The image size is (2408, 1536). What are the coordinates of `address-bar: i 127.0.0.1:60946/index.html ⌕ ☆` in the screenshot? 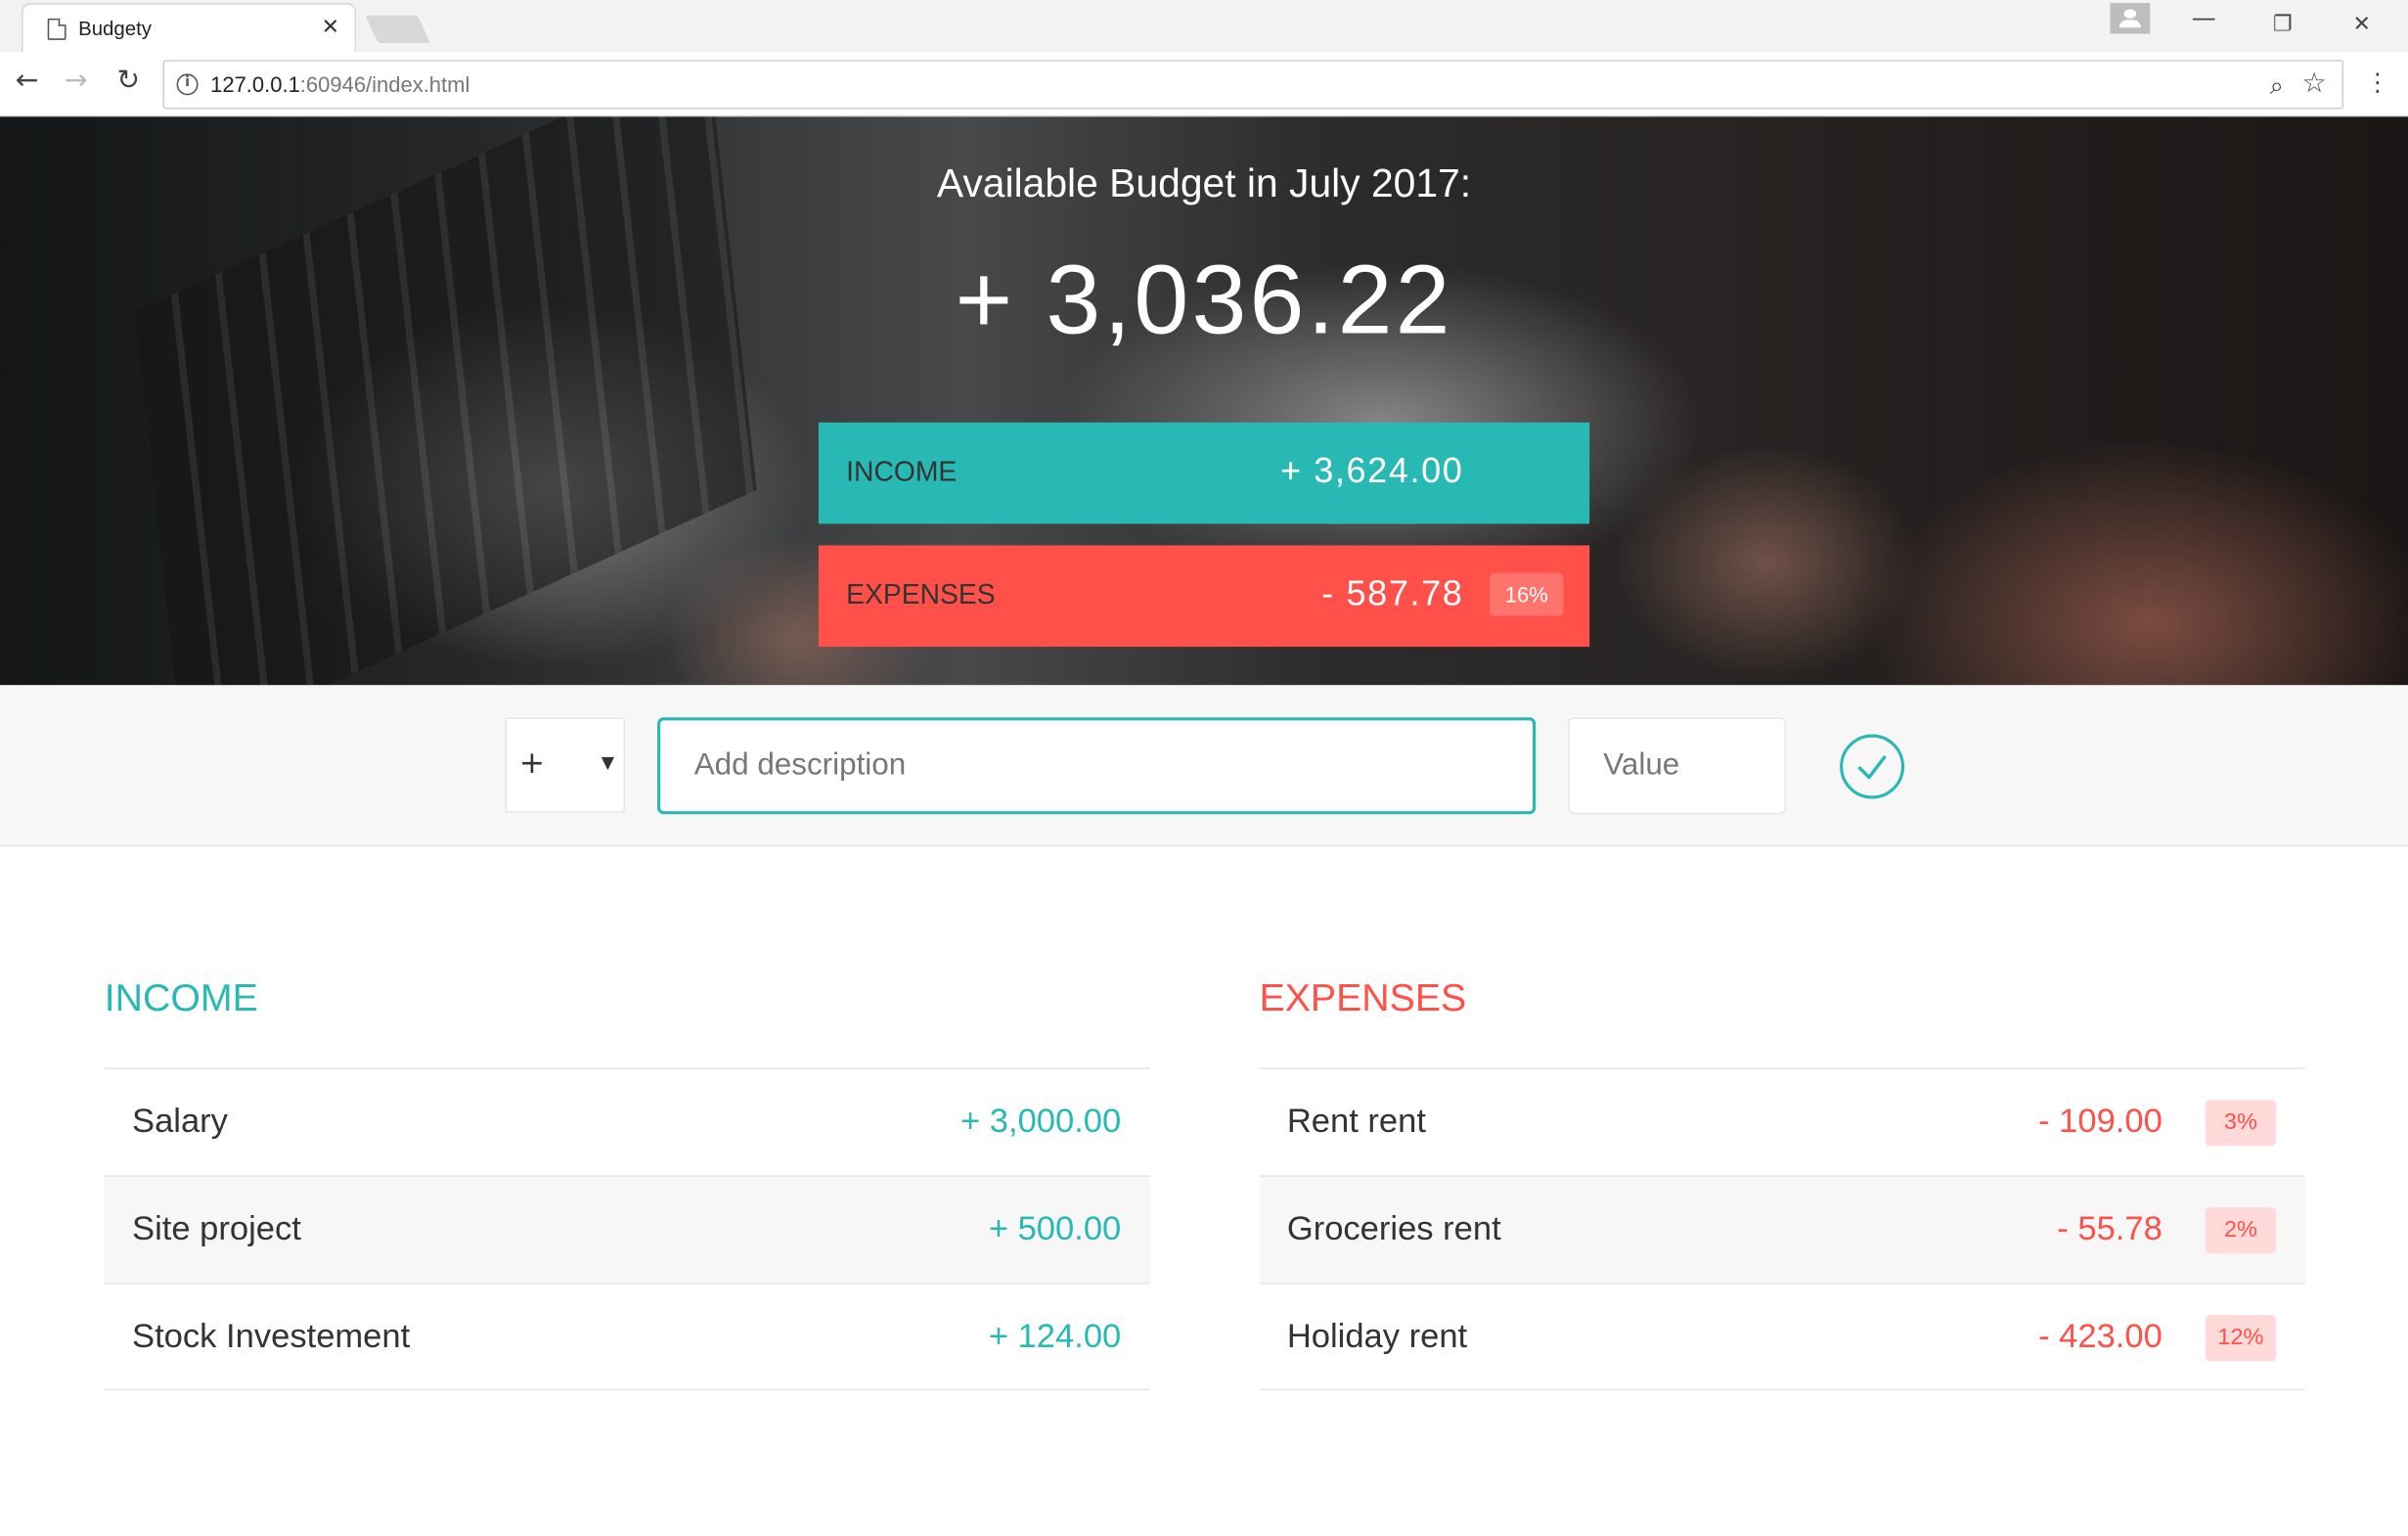 It's located at (1253, 85).